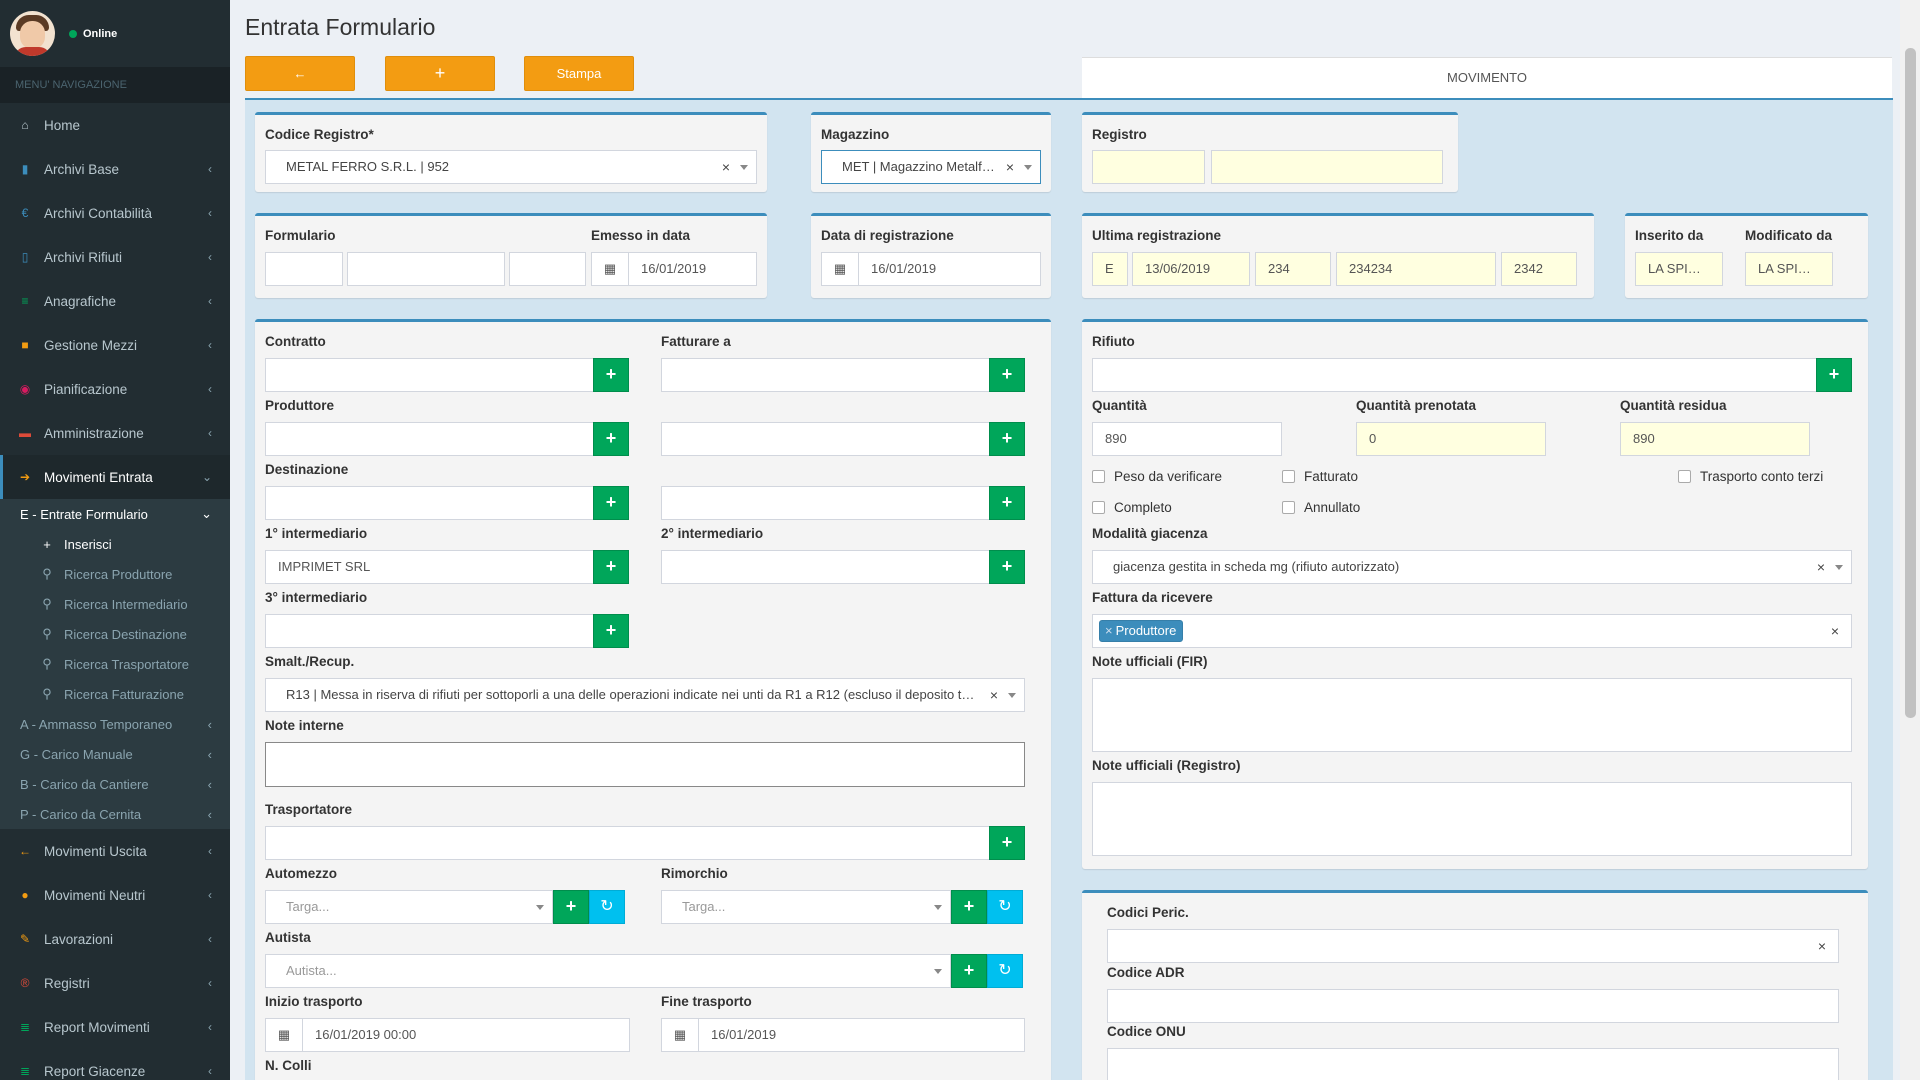  I want to click on chk-peso-verificare: Peso da verificare, so click(1157, 476).